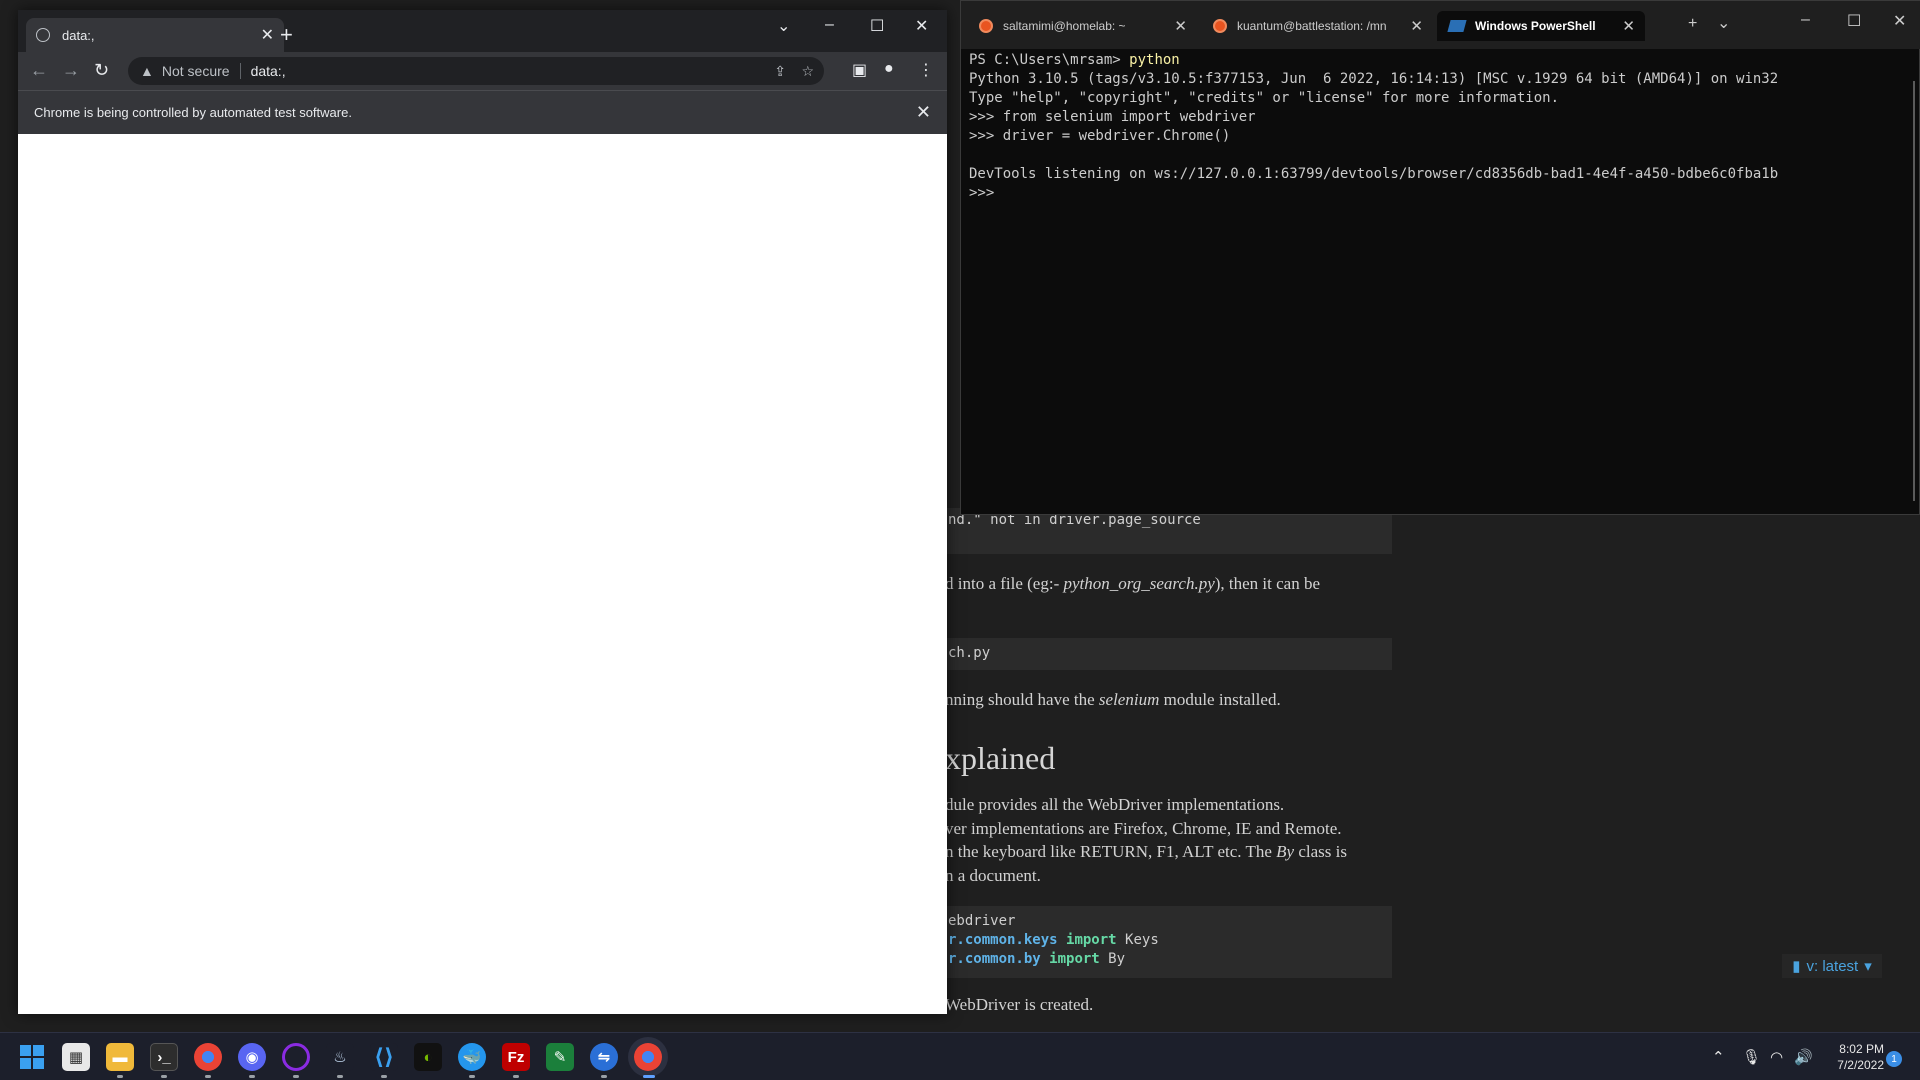 This screenshot has width=1920, height=1080. Describe the element at coordinates (1723, 23) in the screenshot. I see `dropdown-icon: ⌄` at that location.